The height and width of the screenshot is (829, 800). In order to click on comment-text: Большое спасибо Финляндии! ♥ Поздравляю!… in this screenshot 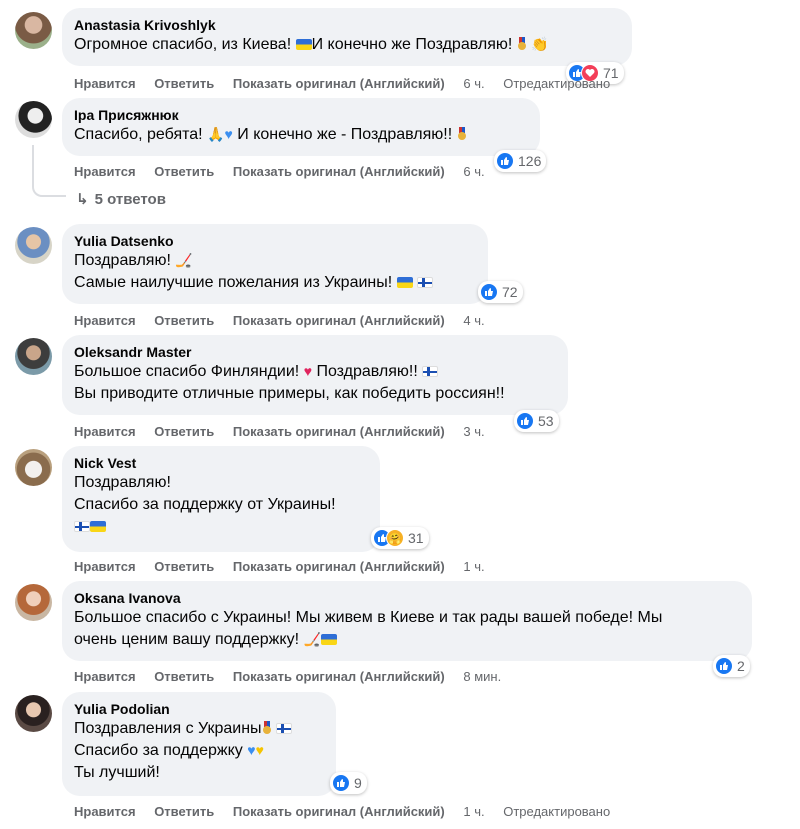, I will do `click(315, 372)`.